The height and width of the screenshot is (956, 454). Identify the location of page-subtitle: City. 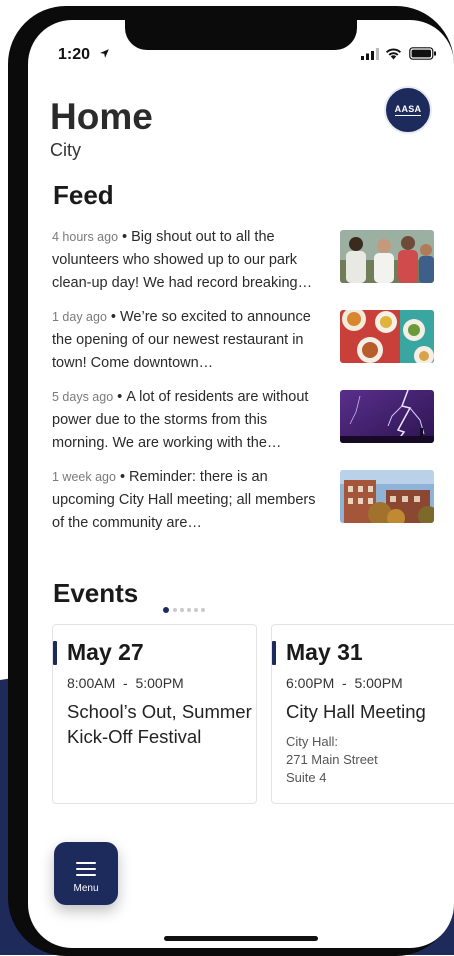
(65, 150).